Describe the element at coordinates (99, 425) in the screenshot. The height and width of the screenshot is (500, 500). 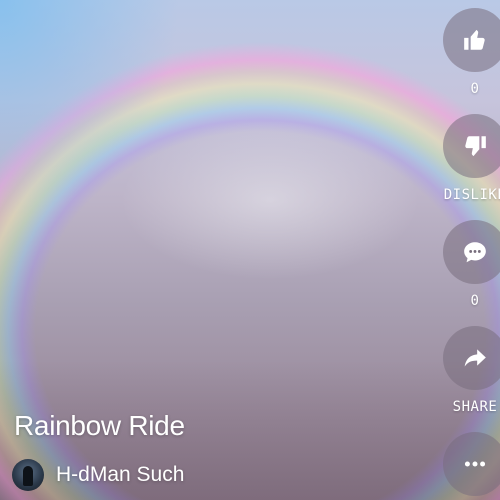
I see `video-title: Rainbow Ride` at that location.